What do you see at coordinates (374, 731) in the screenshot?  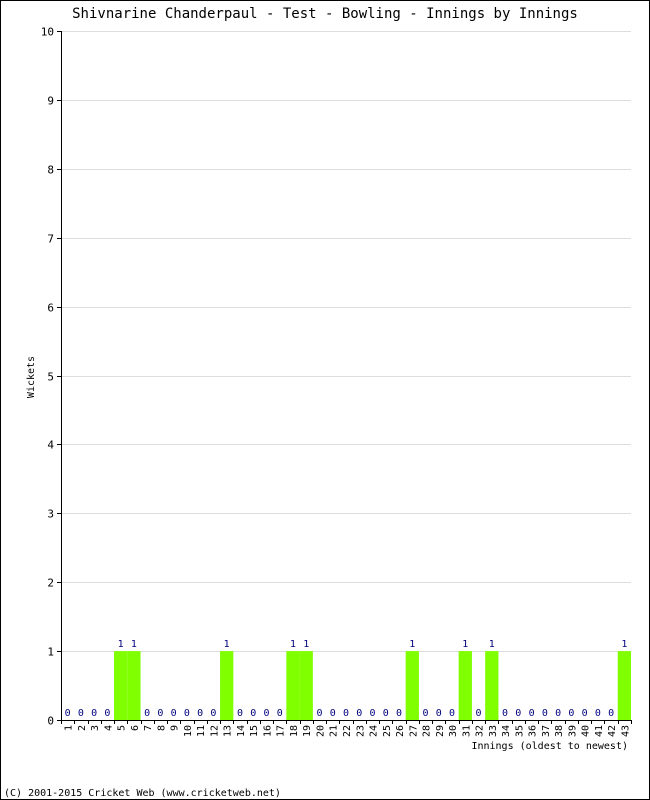 I see `x-tick-label: 24` at bounding box center [374, 731].